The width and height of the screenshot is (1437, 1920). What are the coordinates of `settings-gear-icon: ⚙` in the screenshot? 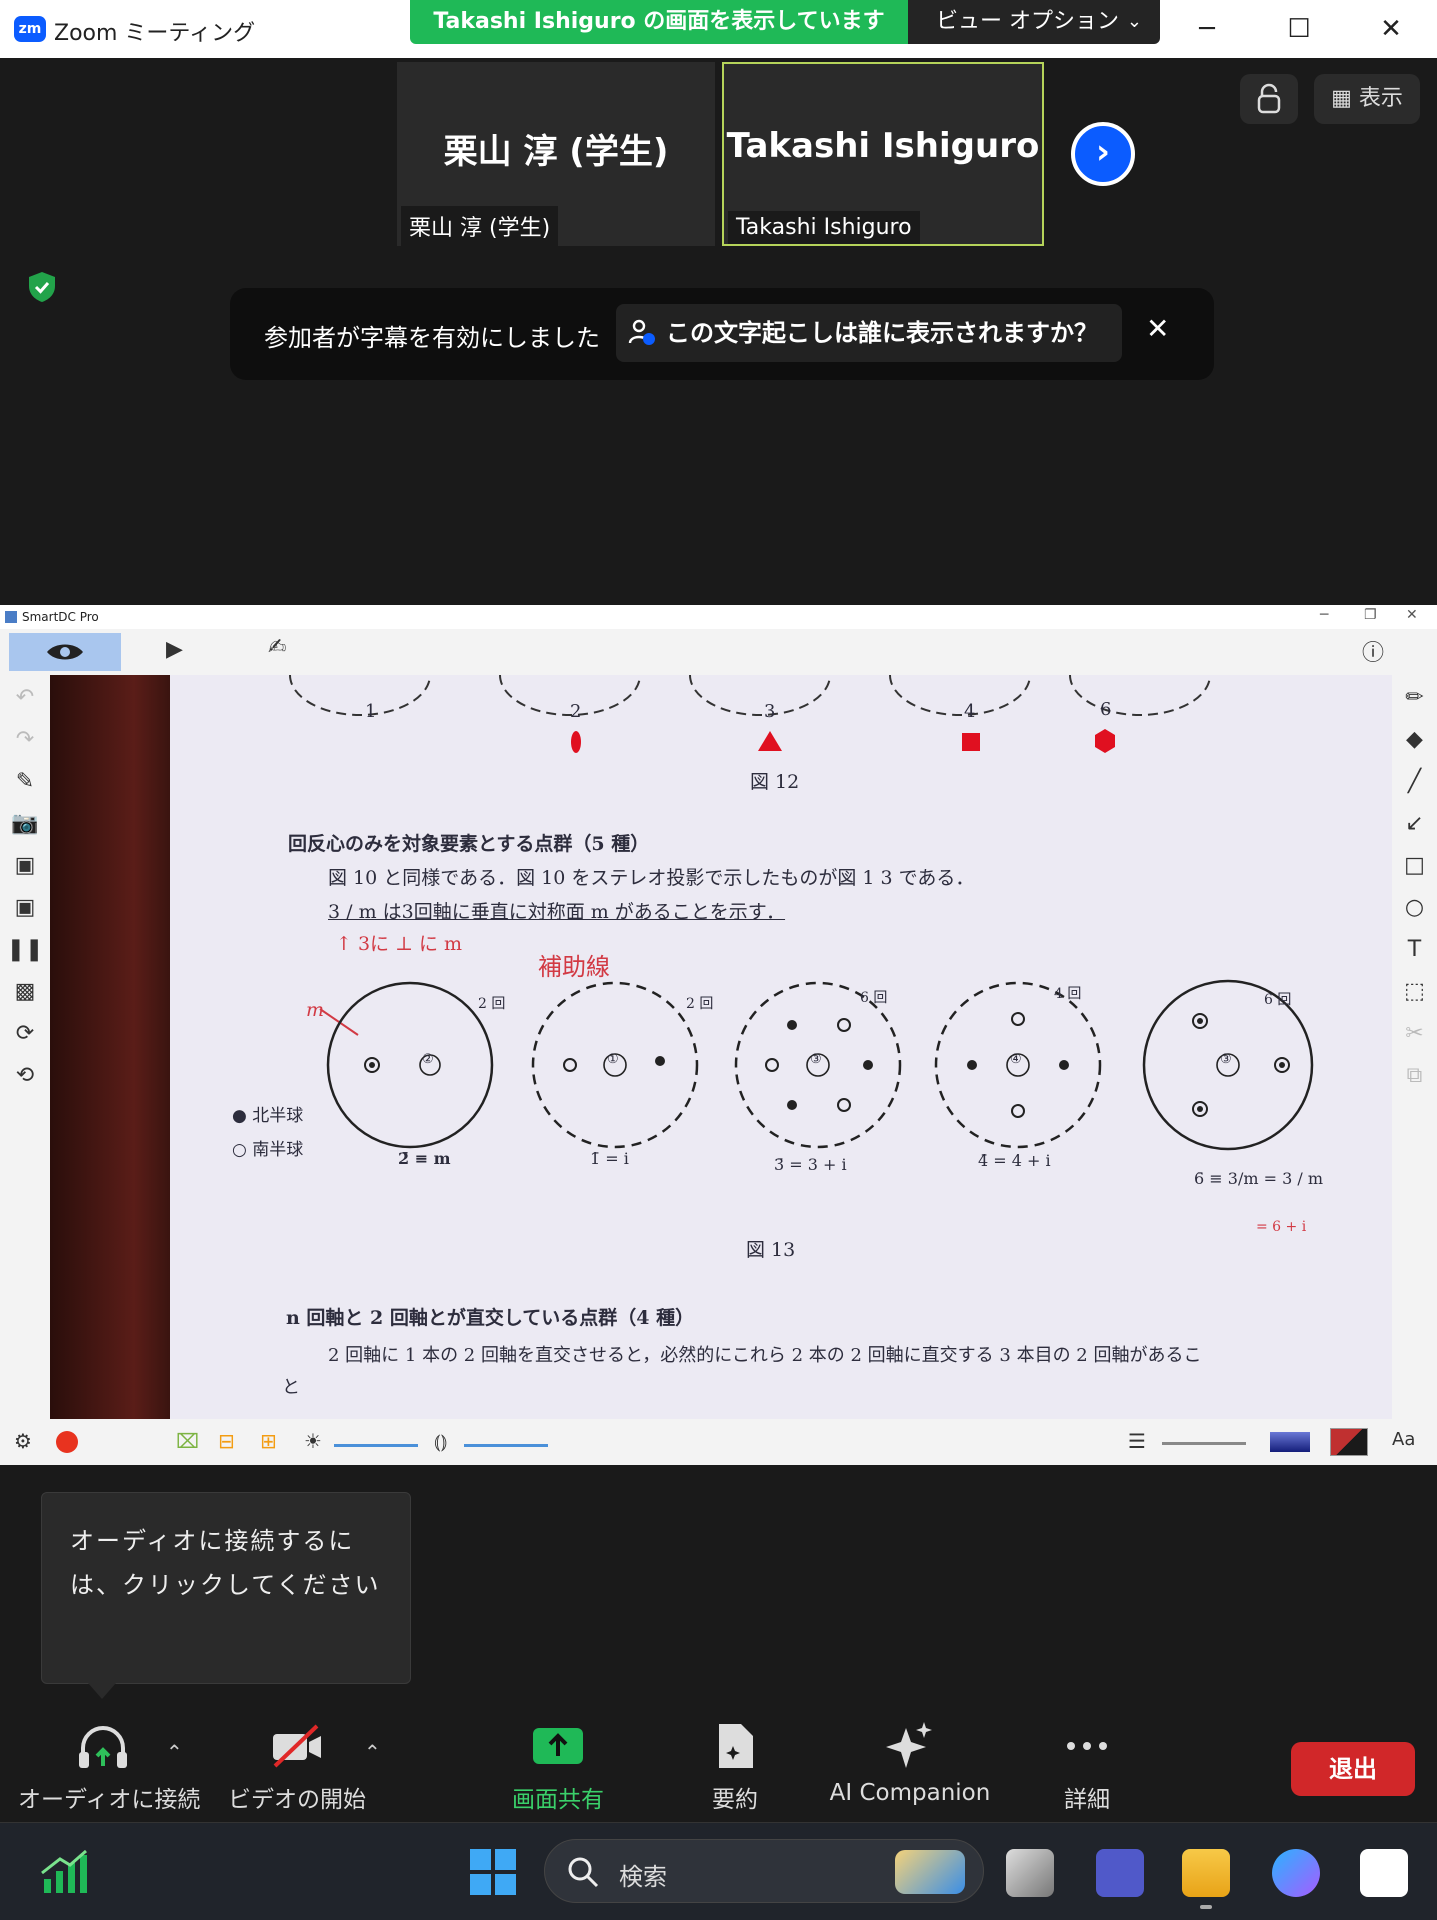 It's located at (23, 1441).